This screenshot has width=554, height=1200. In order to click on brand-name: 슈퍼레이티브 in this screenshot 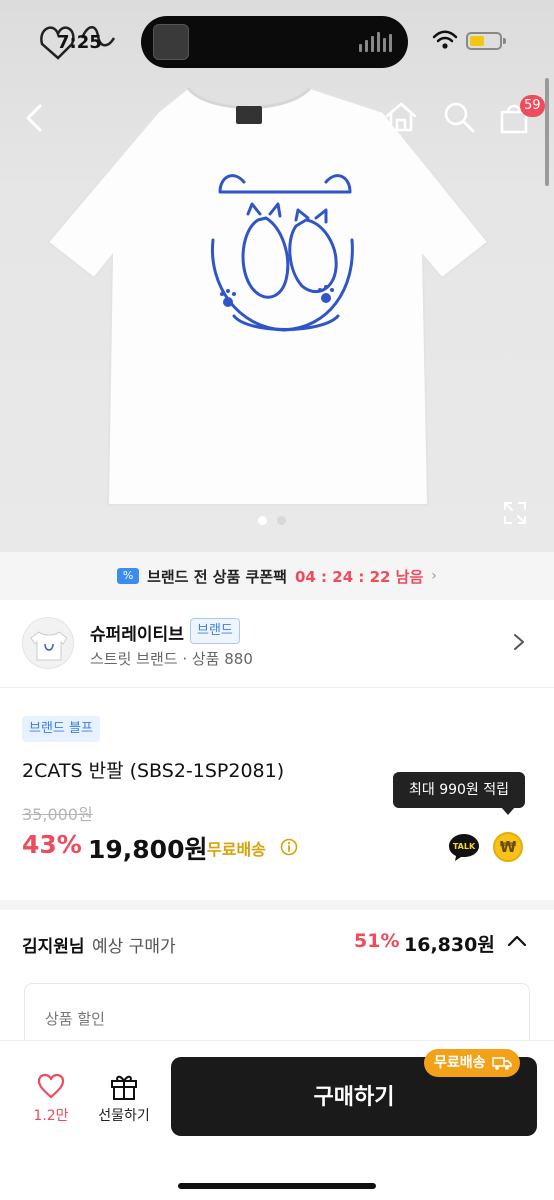, I will do `click(137, 635)`.